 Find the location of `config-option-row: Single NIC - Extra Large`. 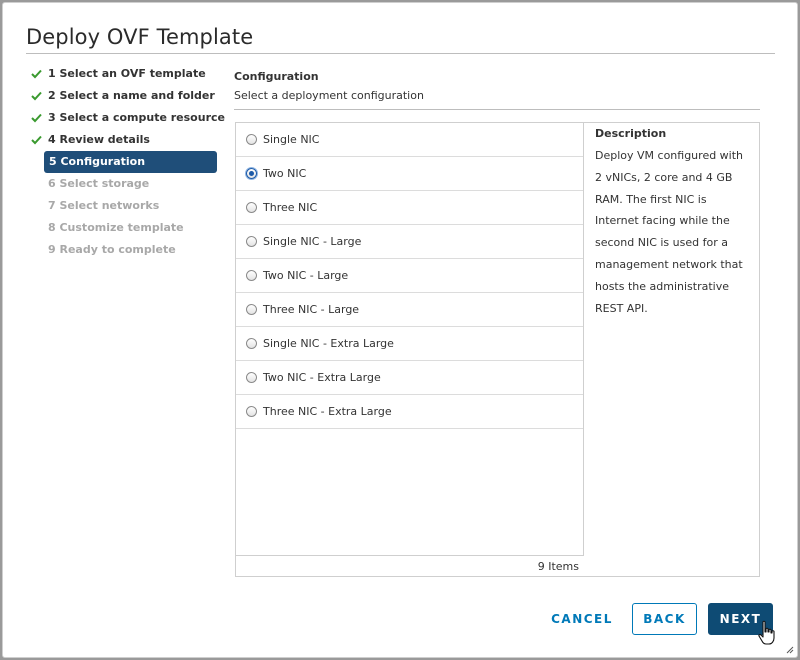

config-option-row: Single NIC - Extra Large is located at coordinates (409, 344).